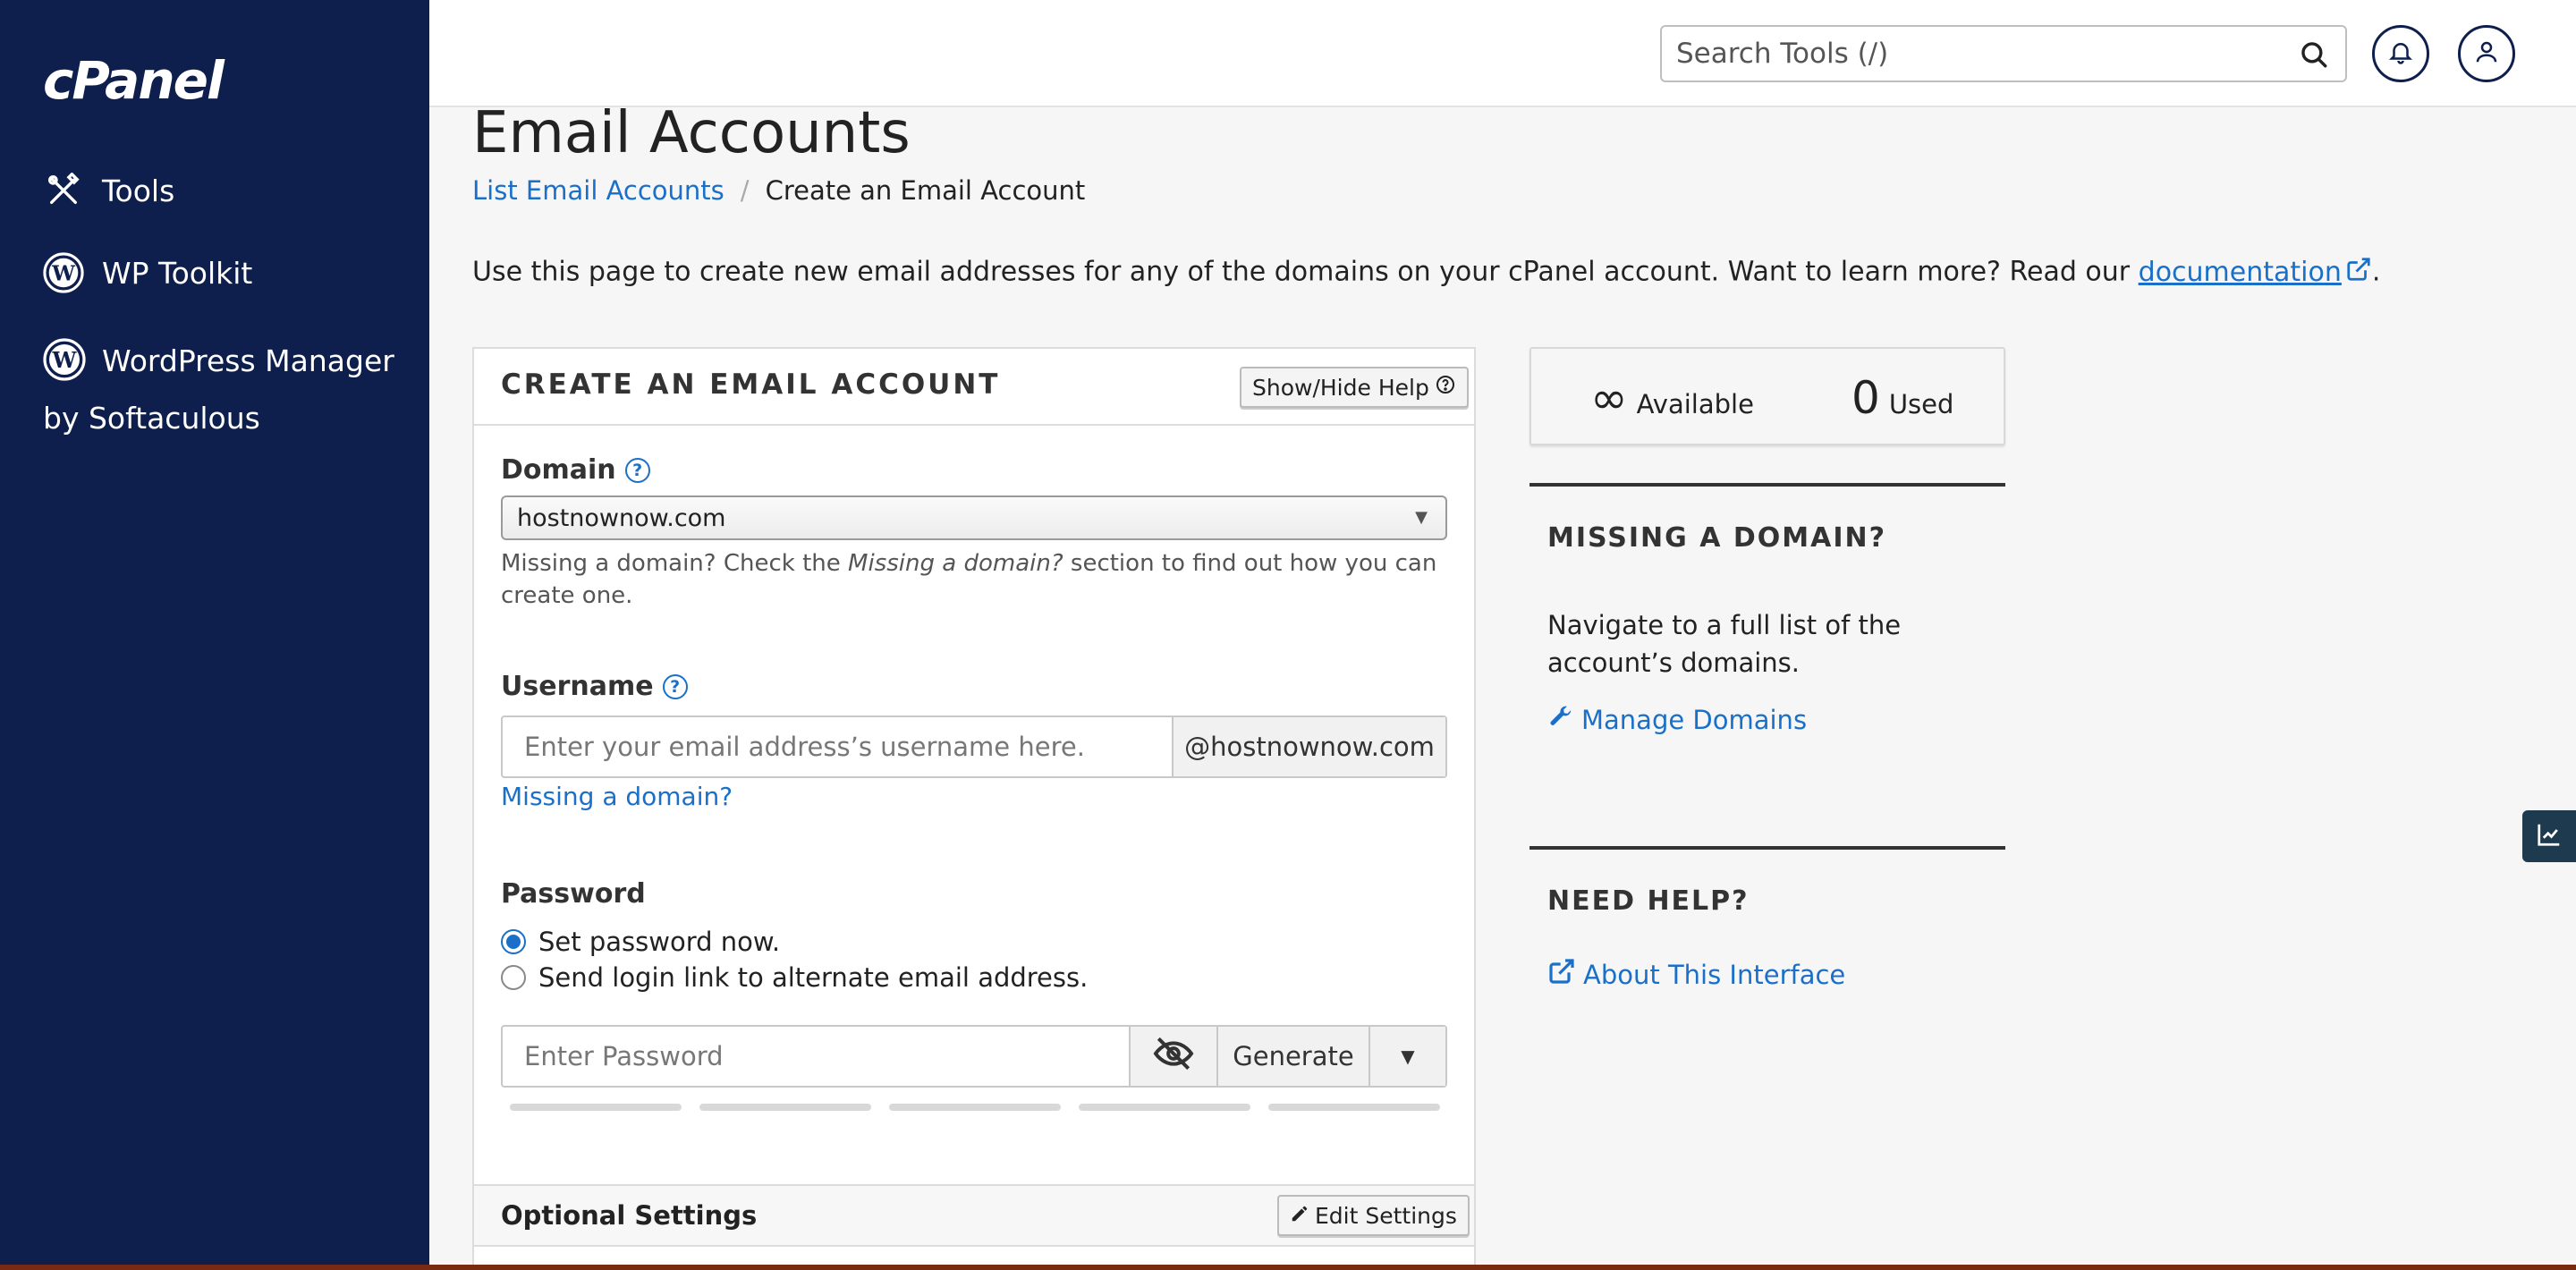 The height and width of the screenshot is (1270, 2576). Describe the element at coordinates (1648, 901) in the screenshot. I see `need-help-title: NEED HELP?` at that location.